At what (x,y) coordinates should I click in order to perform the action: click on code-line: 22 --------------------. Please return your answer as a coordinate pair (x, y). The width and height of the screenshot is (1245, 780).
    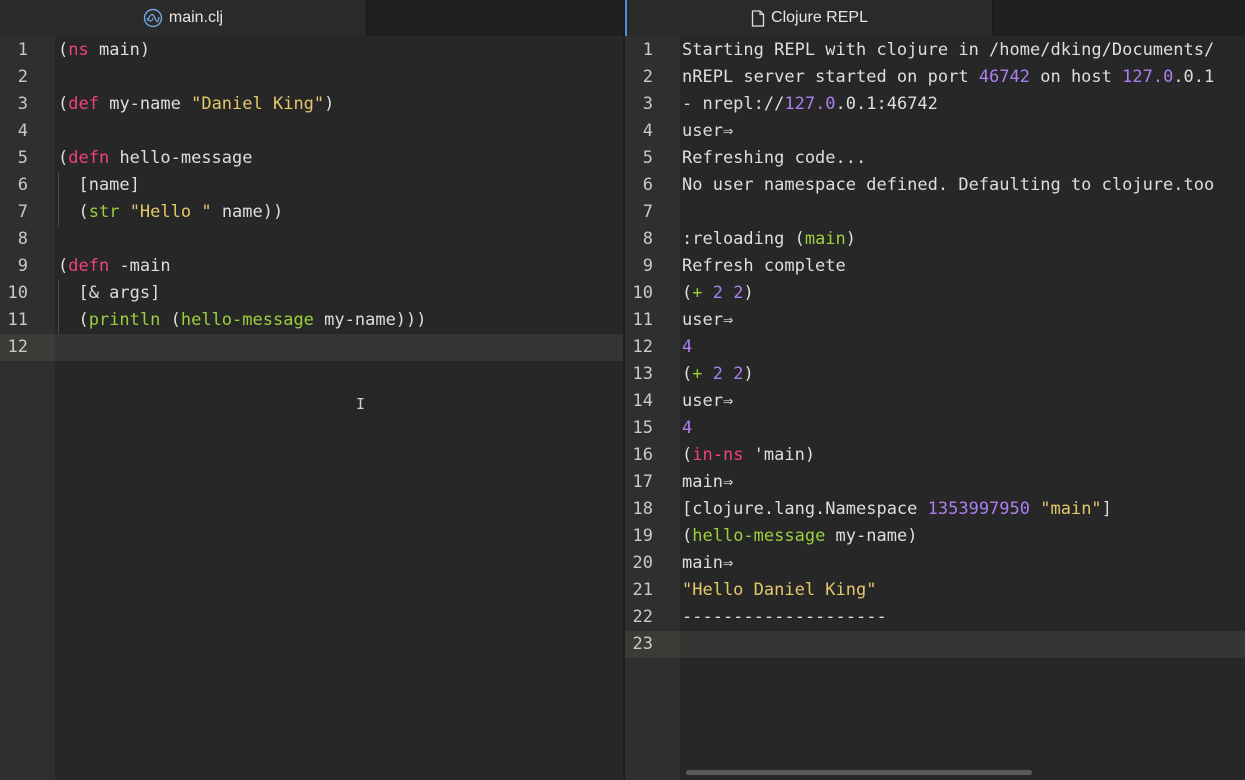
    Looking at the image, I should click on (935, 617).